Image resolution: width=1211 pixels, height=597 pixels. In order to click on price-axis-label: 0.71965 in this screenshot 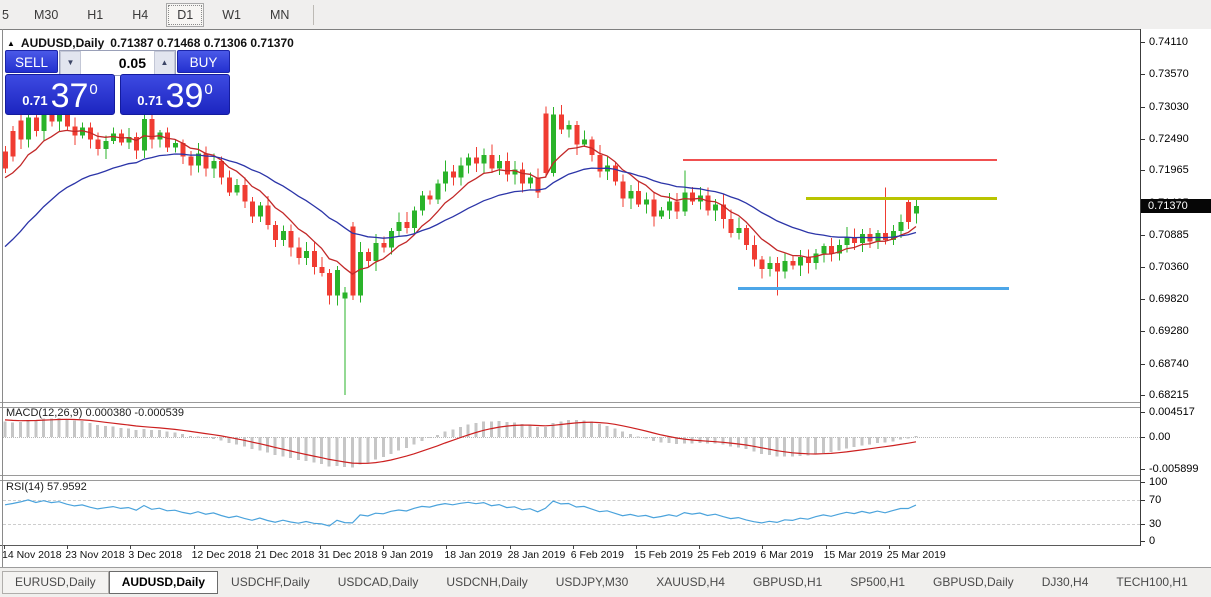, I will do `click(1169, 170)`.